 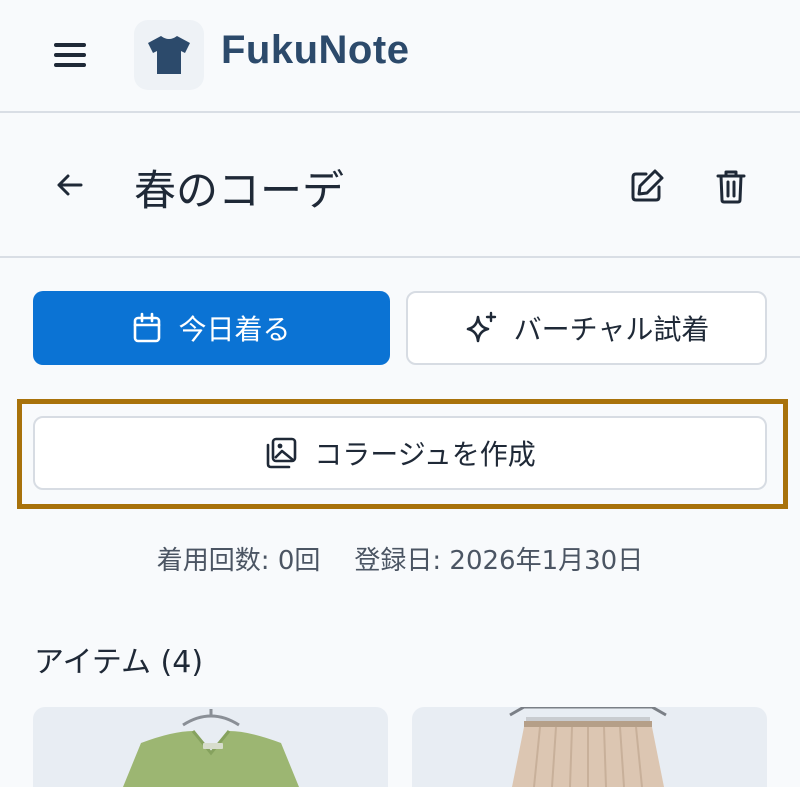 What do you see at coordinates (239, 190) in the screenshot?
I see `page-title: 春のコーデ` at bounding box center [239, 190].